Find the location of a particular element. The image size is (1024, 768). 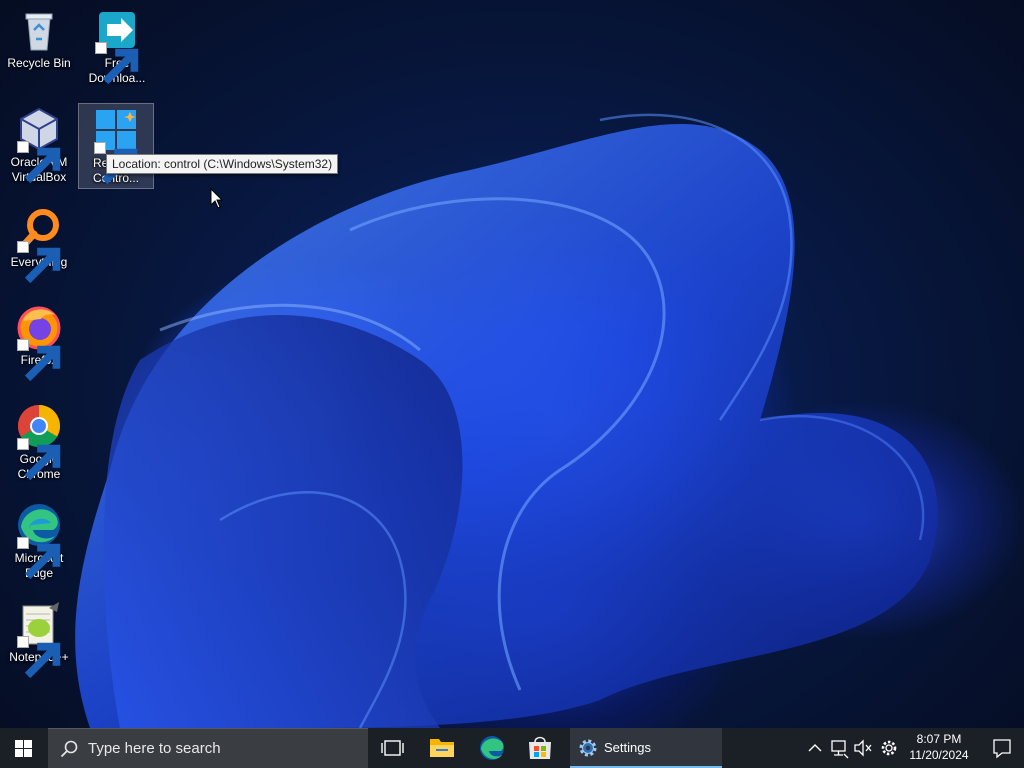

desktop-icon-edge: Microsoft Edge is located at coordinates (39, 541).